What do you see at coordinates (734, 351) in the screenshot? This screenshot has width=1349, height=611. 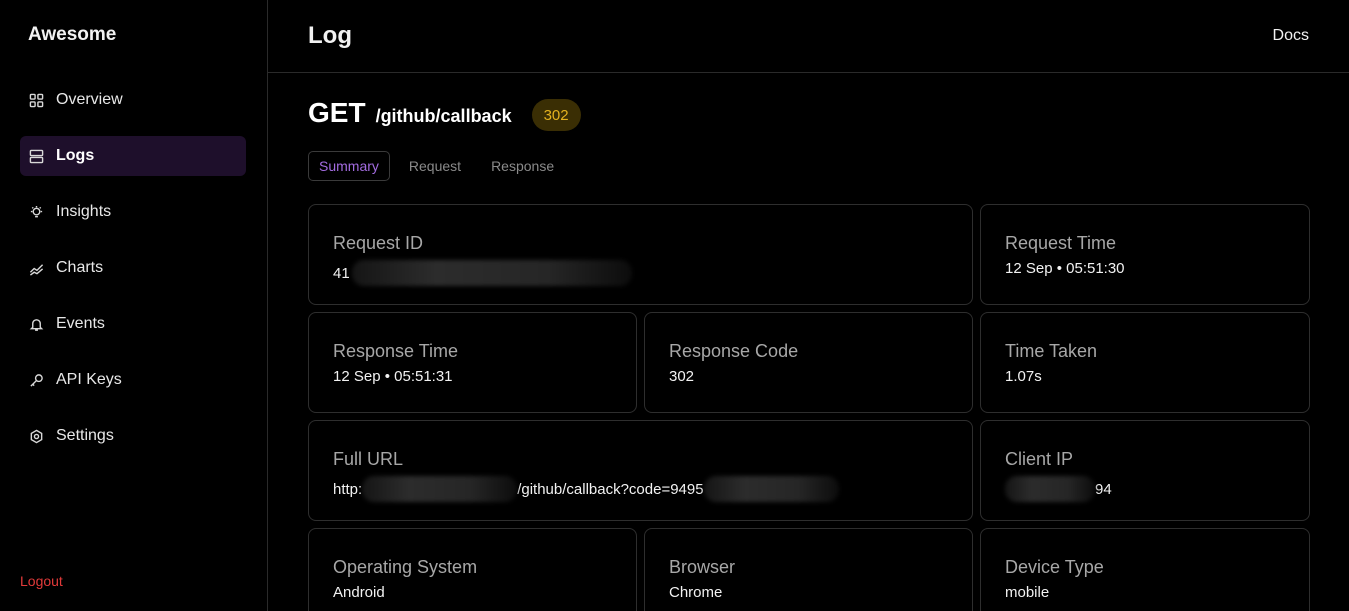 I see `card-label: Response Code` at bounding box center [734, 351].